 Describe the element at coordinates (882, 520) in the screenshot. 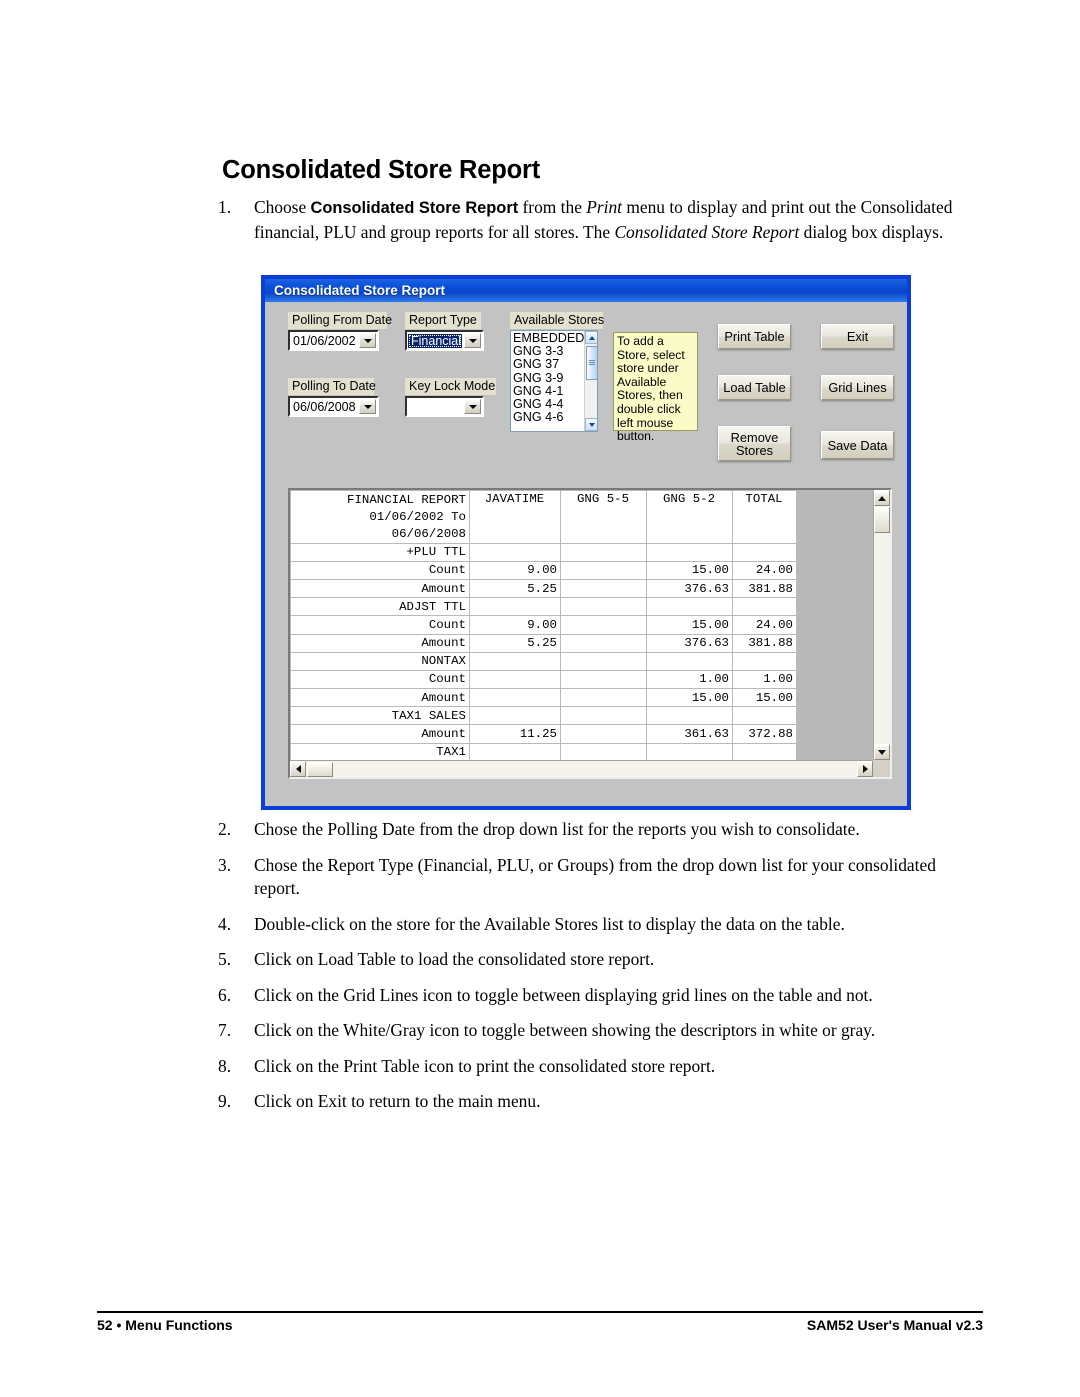

I see `grid-vscroll-thumb` at that location.